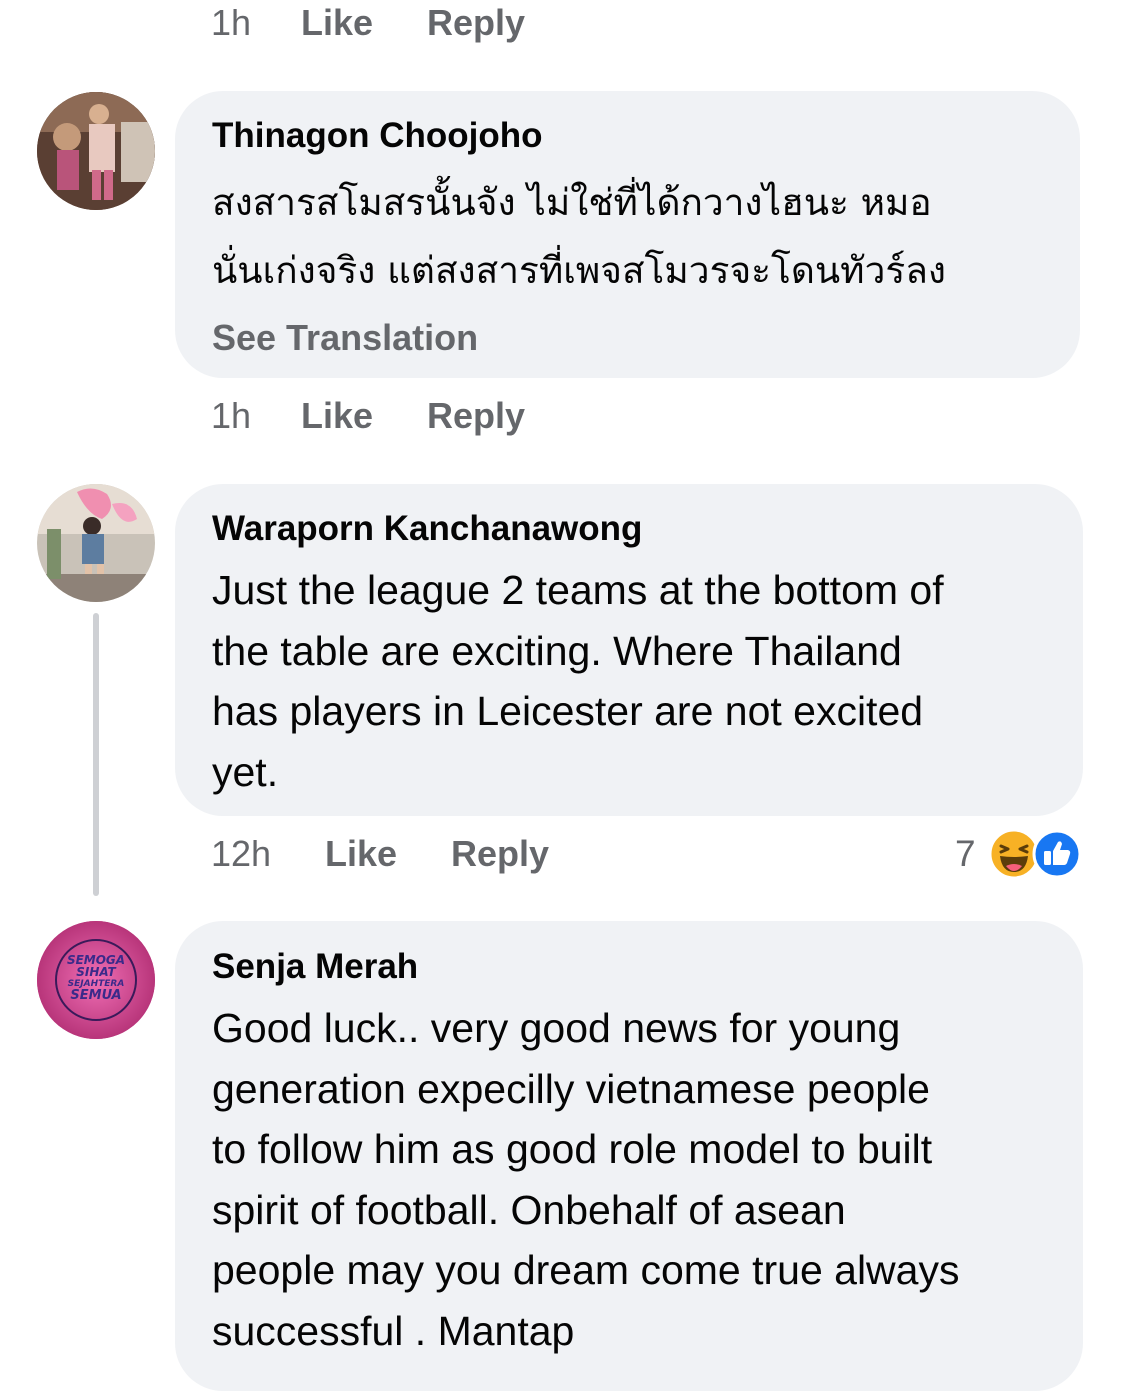 This screenshot has height=1391, width=1125. I want to click on reaction-count: 7, so click(965, 853).